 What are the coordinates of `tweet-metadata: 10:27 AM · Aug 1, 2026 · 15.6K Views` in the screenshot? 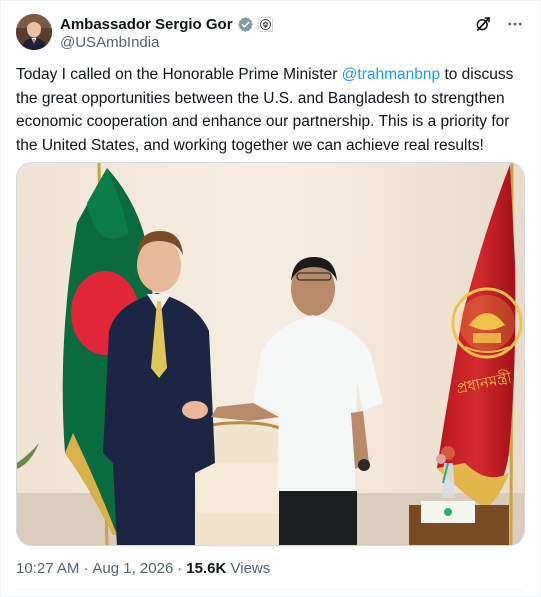 It's located at (143, 568).